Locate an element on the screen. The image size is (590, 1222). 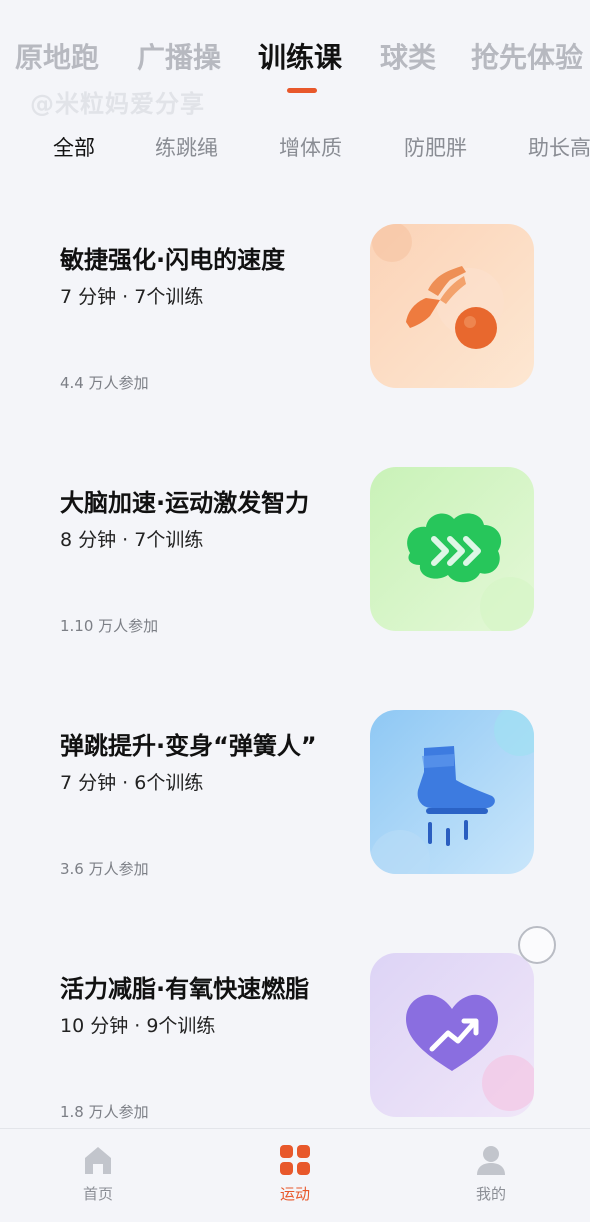
course-card: 弹跳提升·变身“弹簧人” 7 分钟 · 6个训练 3.6 万人参加 is located at coordinates (294, 812).